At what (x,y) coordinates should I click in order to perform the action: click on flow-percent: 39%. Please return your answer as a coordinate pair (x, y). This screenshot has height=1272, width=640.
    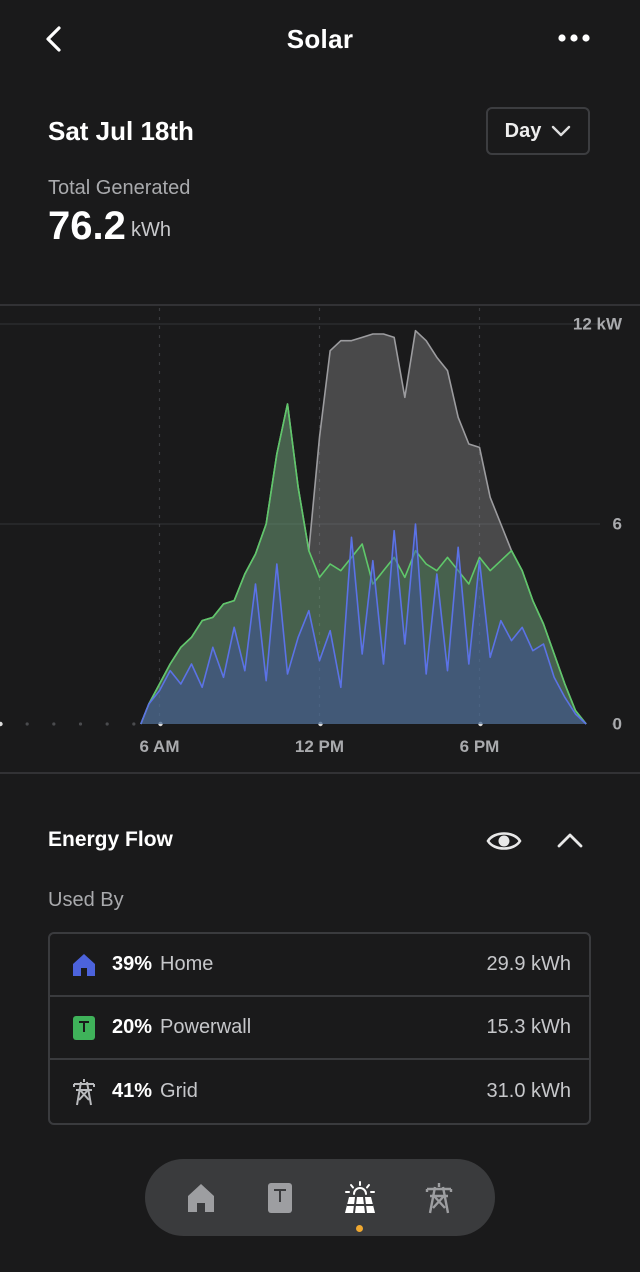
    Looking at the image, I should click on (132, 964).